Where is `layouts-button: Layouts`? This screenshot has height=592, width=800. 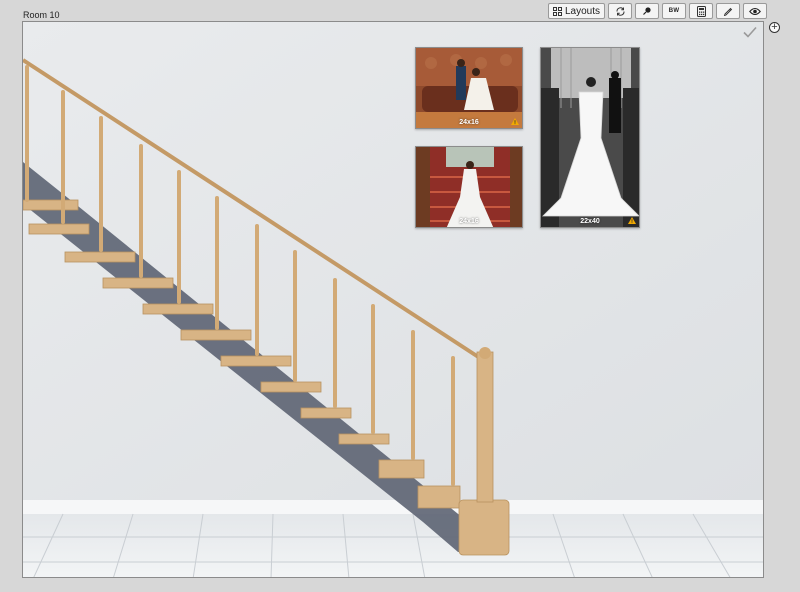
layouts-button: Layouts is located at coordinates (576, 11).